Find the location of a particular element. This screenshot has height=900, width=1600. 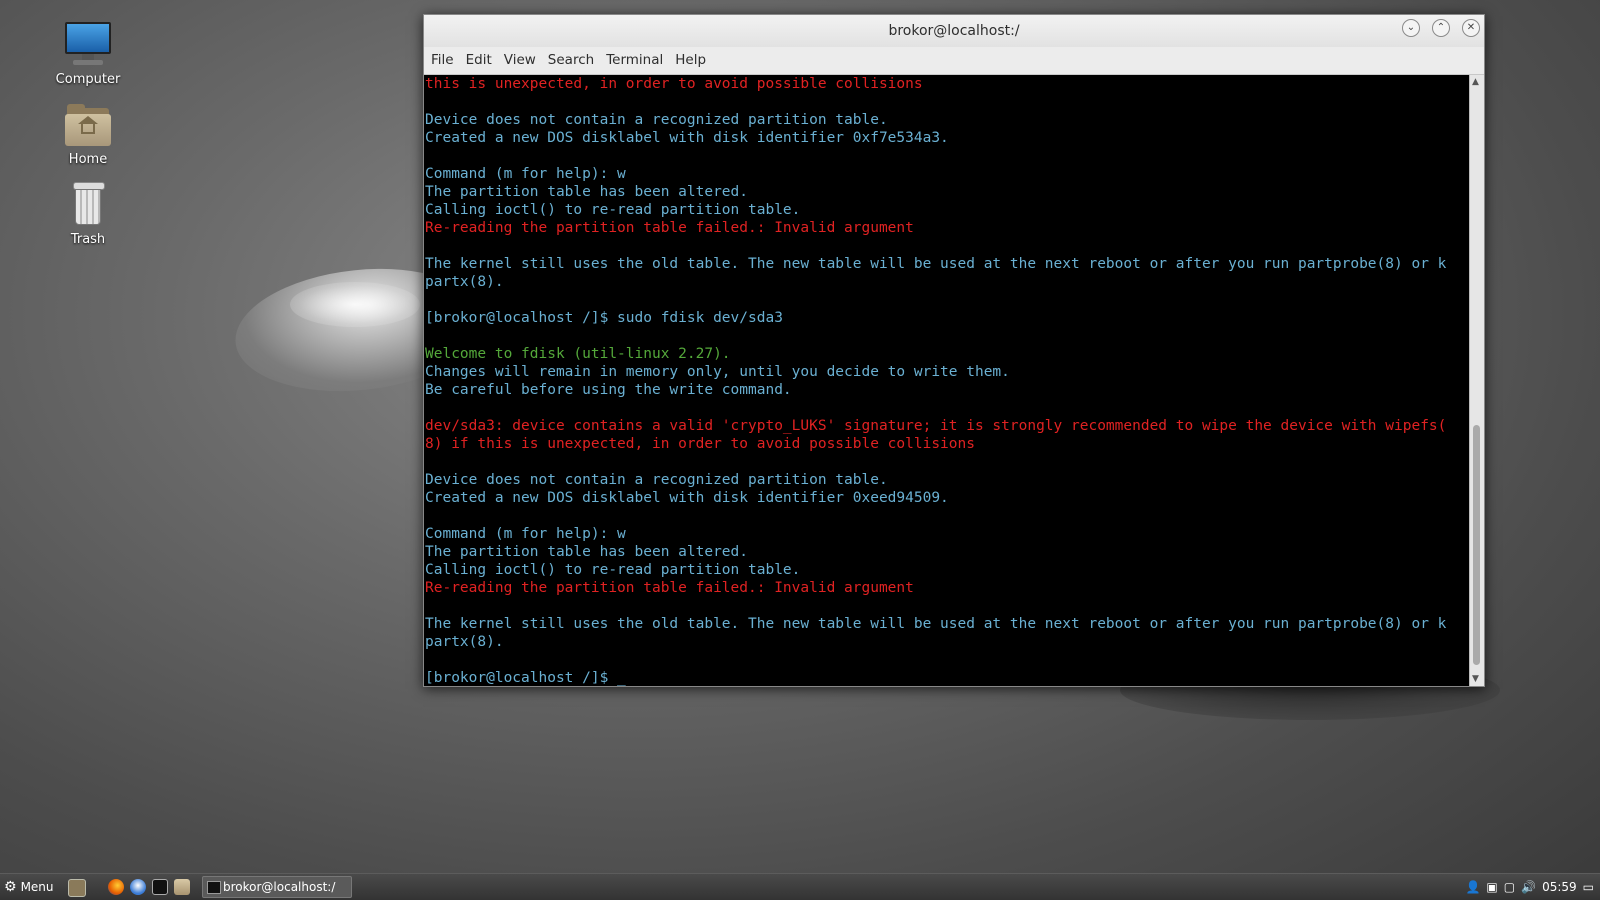

window-titlebar: brokor@localhost:/ ⌄ ⌃ ✕ is located at coordinates (954, 31).